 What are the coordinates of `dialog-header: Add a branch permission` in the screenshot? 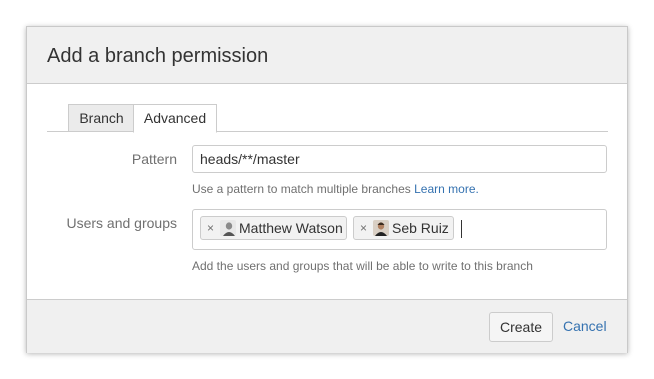 It's located at (327, 55).